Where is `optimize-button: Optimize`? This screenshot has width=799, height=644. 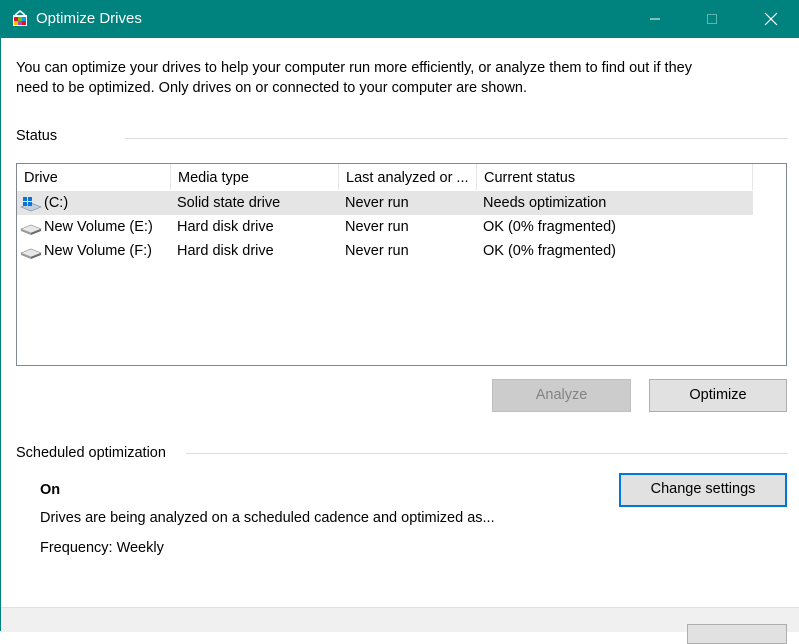
optimize-button: Optimize is located at coordinates (718, 395).